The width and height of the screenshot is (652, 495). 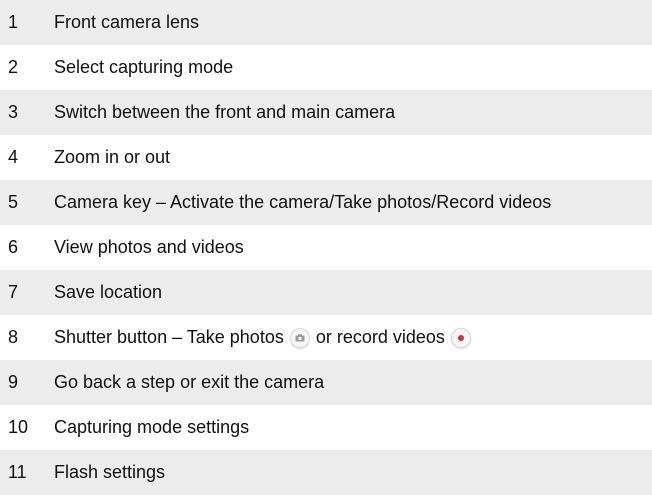 I want to click on legend-row-11: 11 Flash settings, so click(x=326, y=472).